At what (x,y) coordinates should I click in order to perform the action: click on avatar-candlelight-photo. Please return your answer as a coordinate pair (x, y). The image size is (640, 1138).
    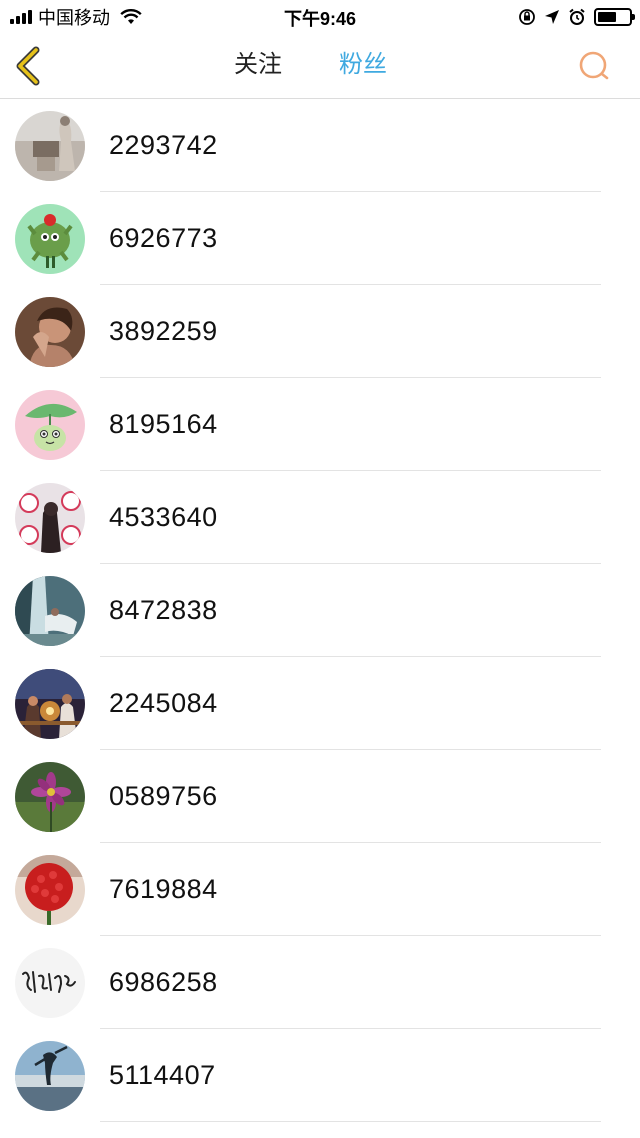
    Looking at the image, I should click on (50, 704).